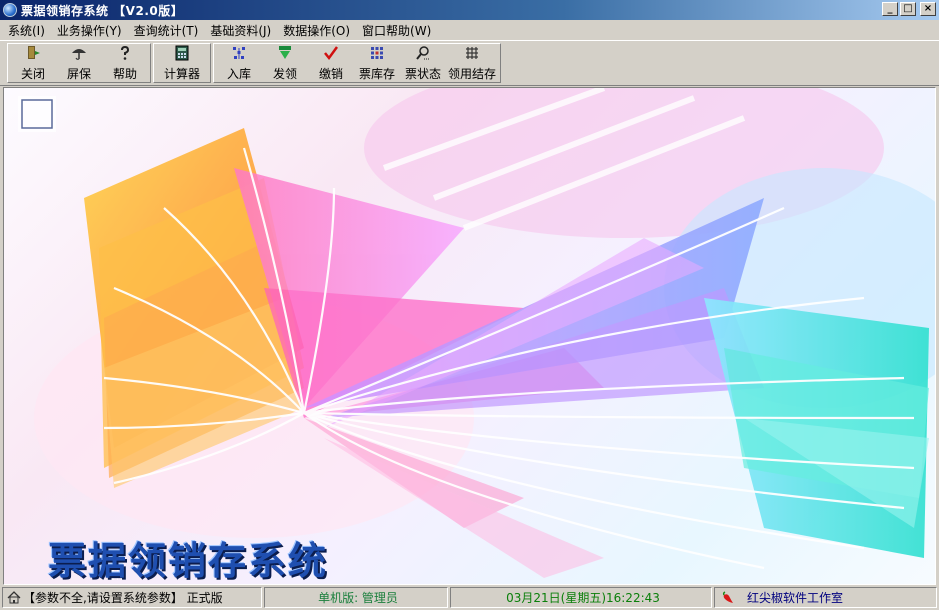  I want to click on toolbar-group-tools: 计算器, so click(182, 63).